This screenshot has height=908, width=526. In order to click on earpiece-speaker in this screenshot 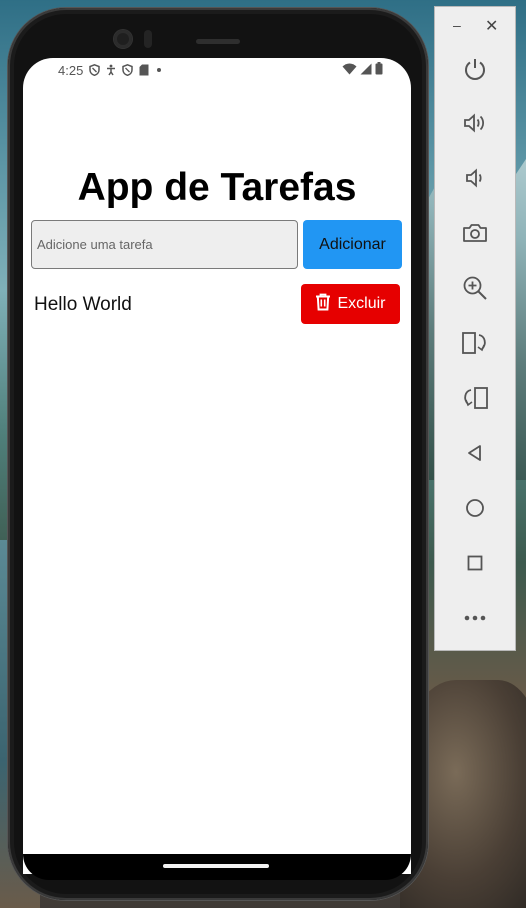, I will do `click(218, 41)`.